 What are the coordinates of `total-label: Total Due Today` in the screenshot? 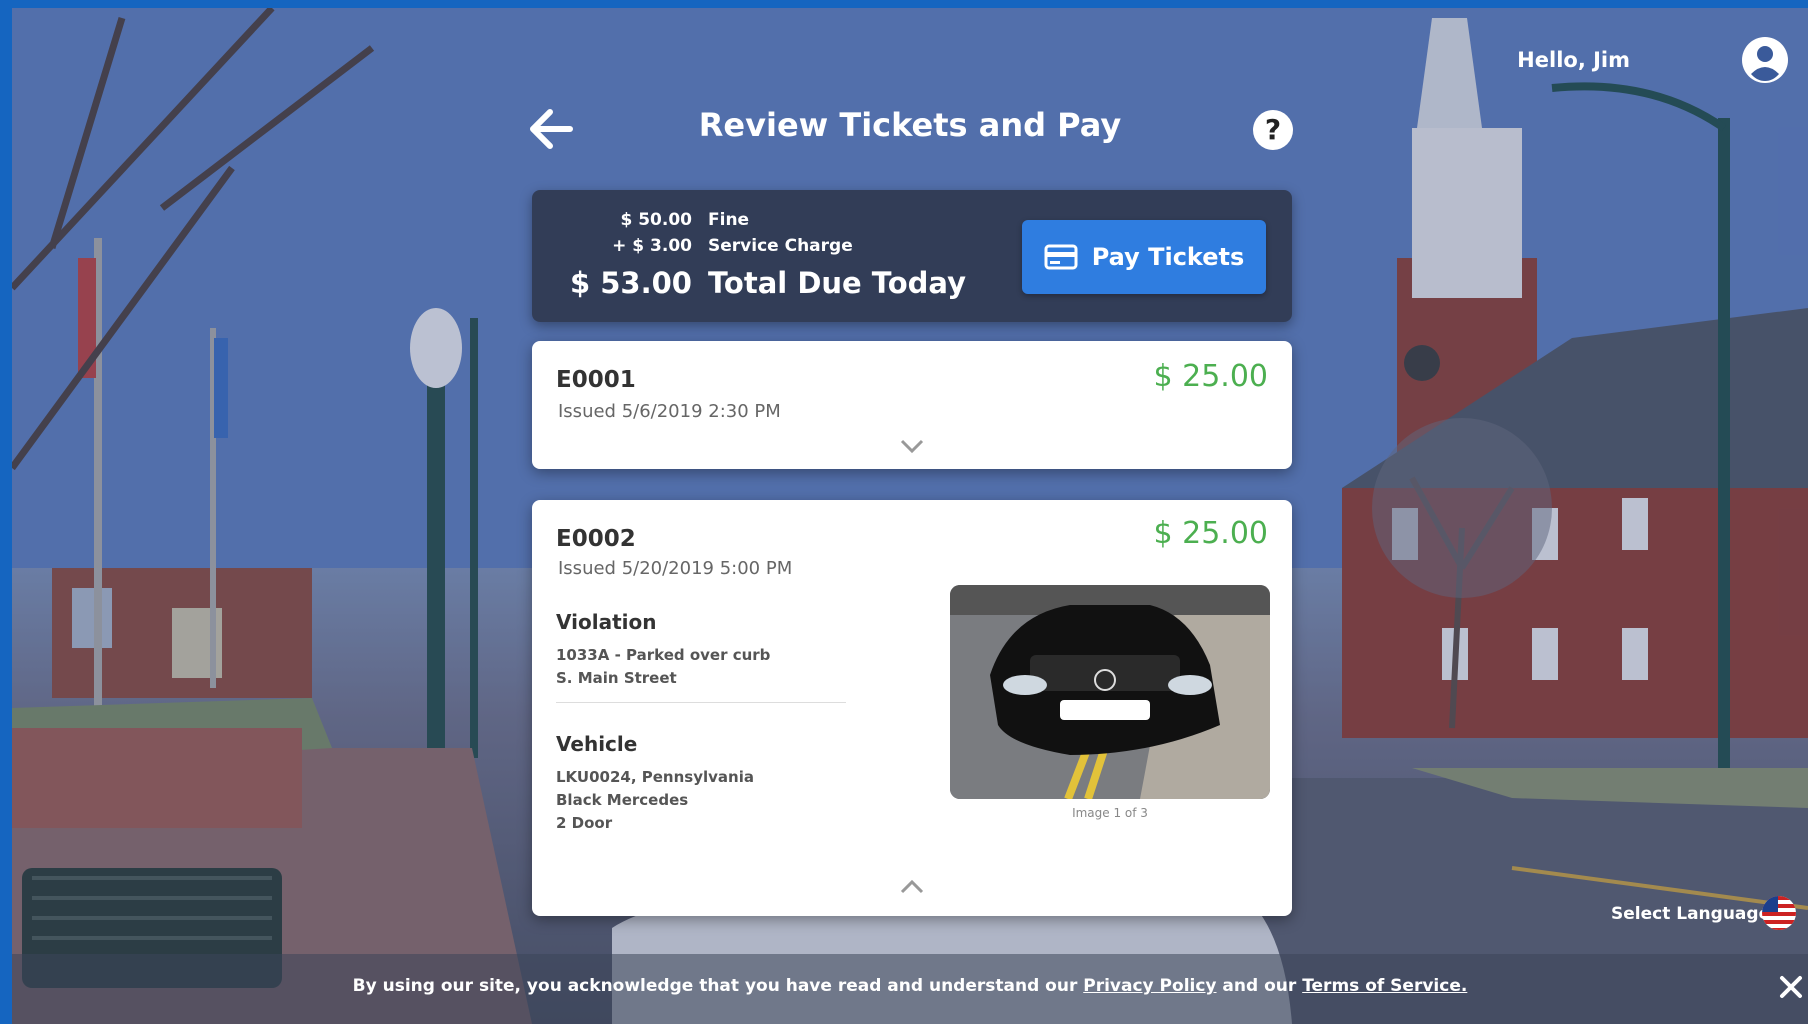 It's located at (837, 283).